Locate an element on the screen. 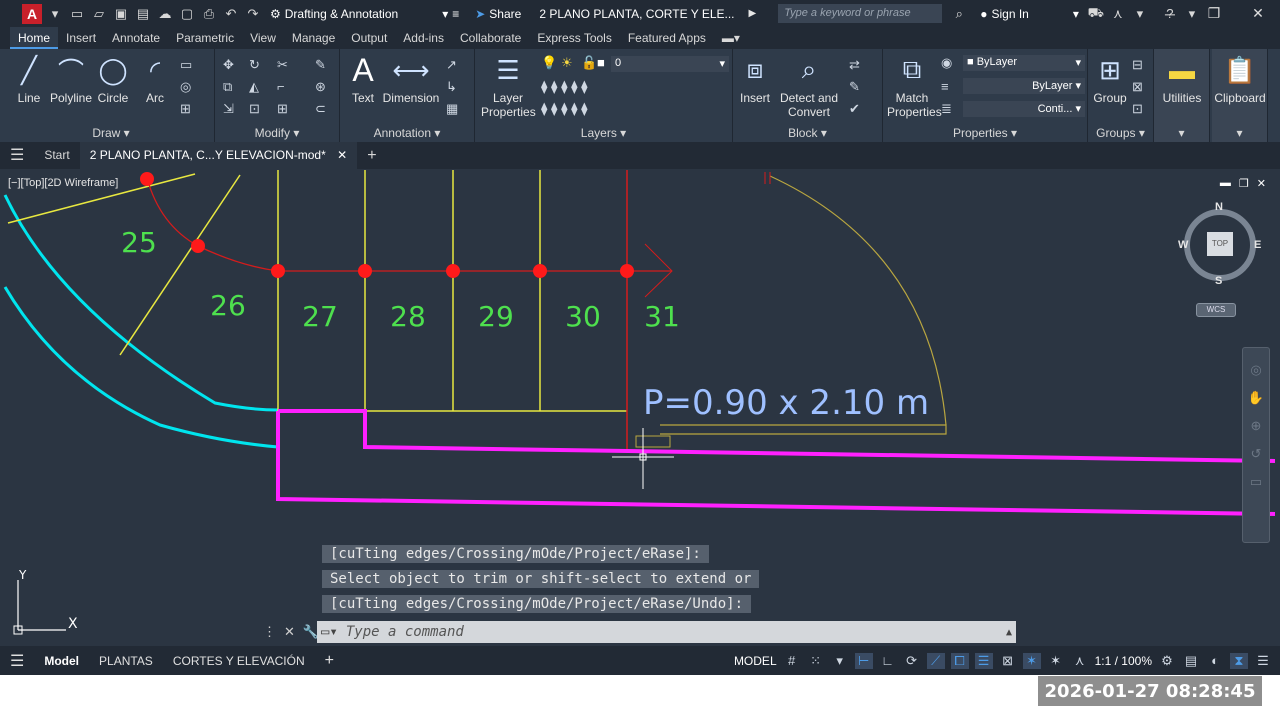  layer-color-swatch: ■ is located at coordinates (601, 62).